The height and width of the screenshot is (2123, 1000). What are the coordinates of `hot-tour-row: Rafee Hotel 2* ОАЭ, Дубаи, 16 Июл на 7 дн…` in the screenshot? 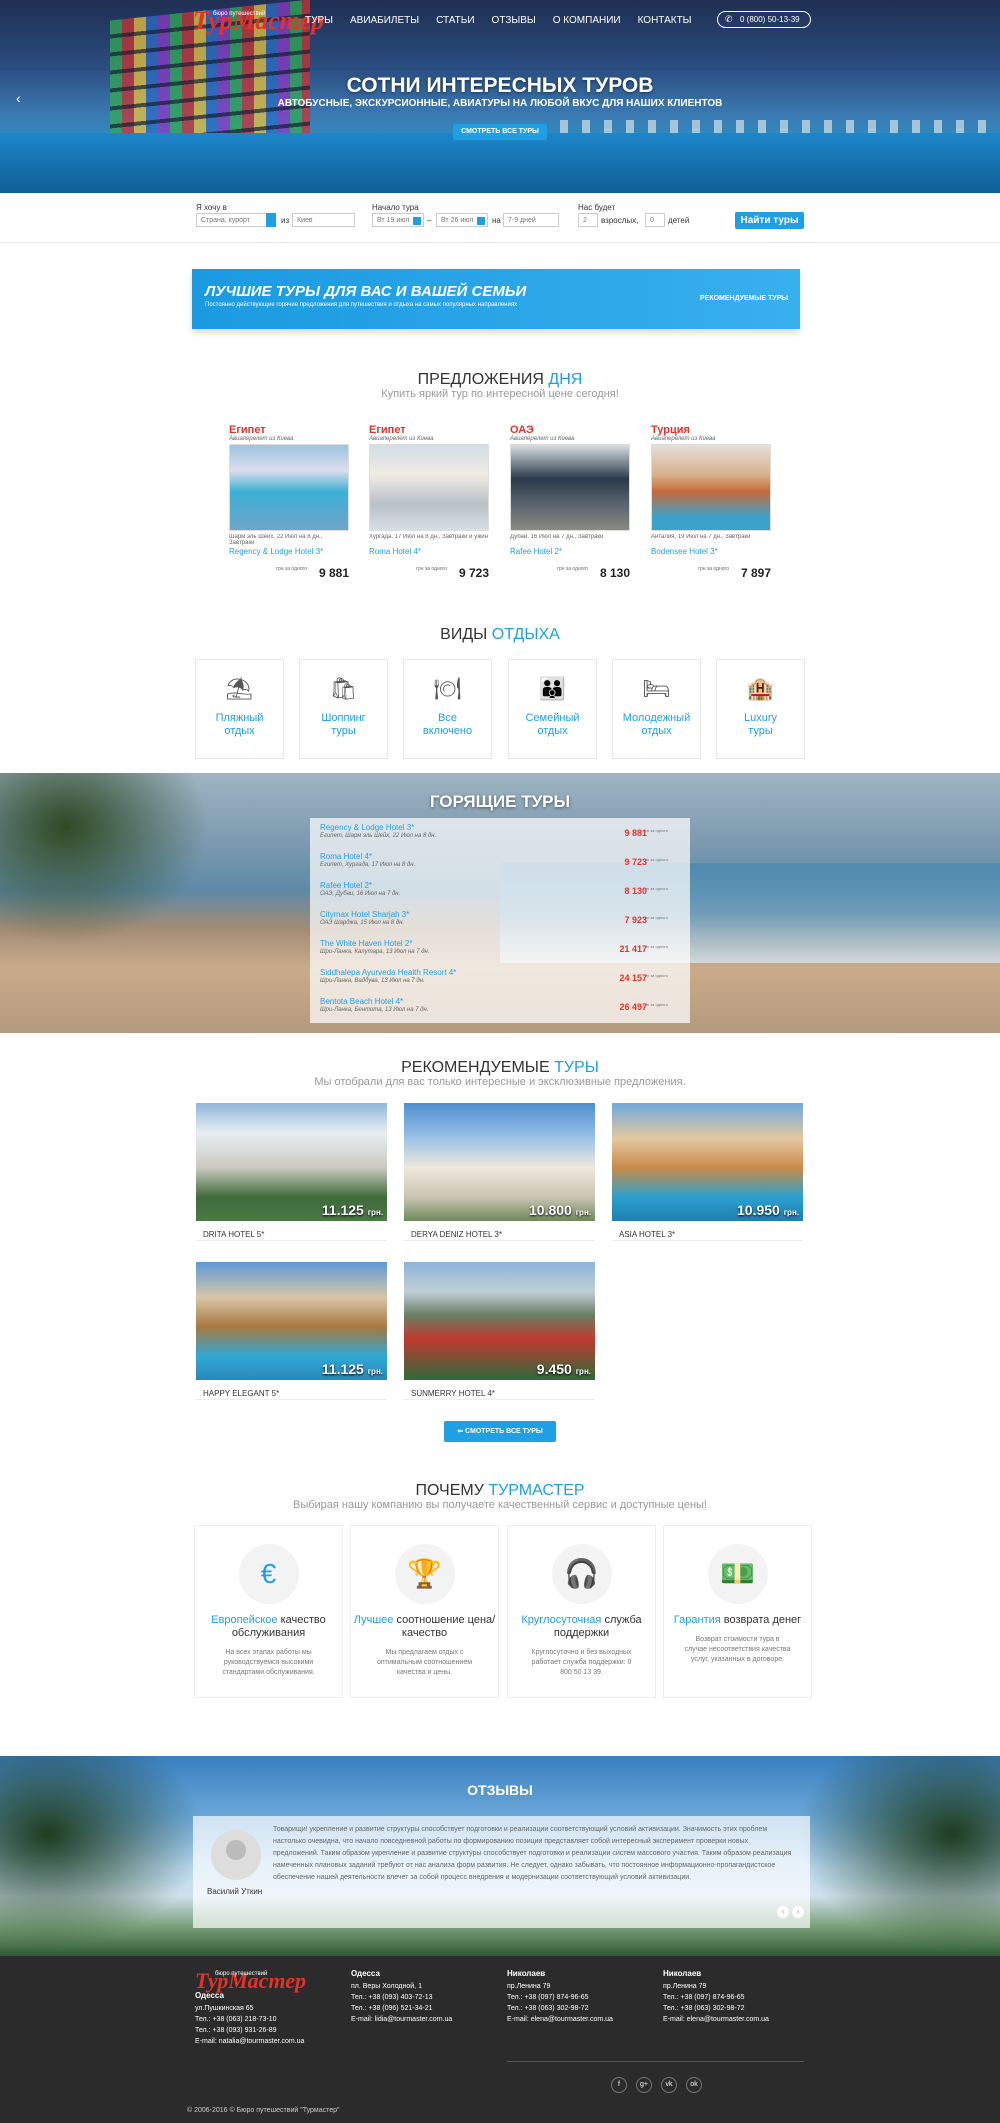 It's located at (500, 895).